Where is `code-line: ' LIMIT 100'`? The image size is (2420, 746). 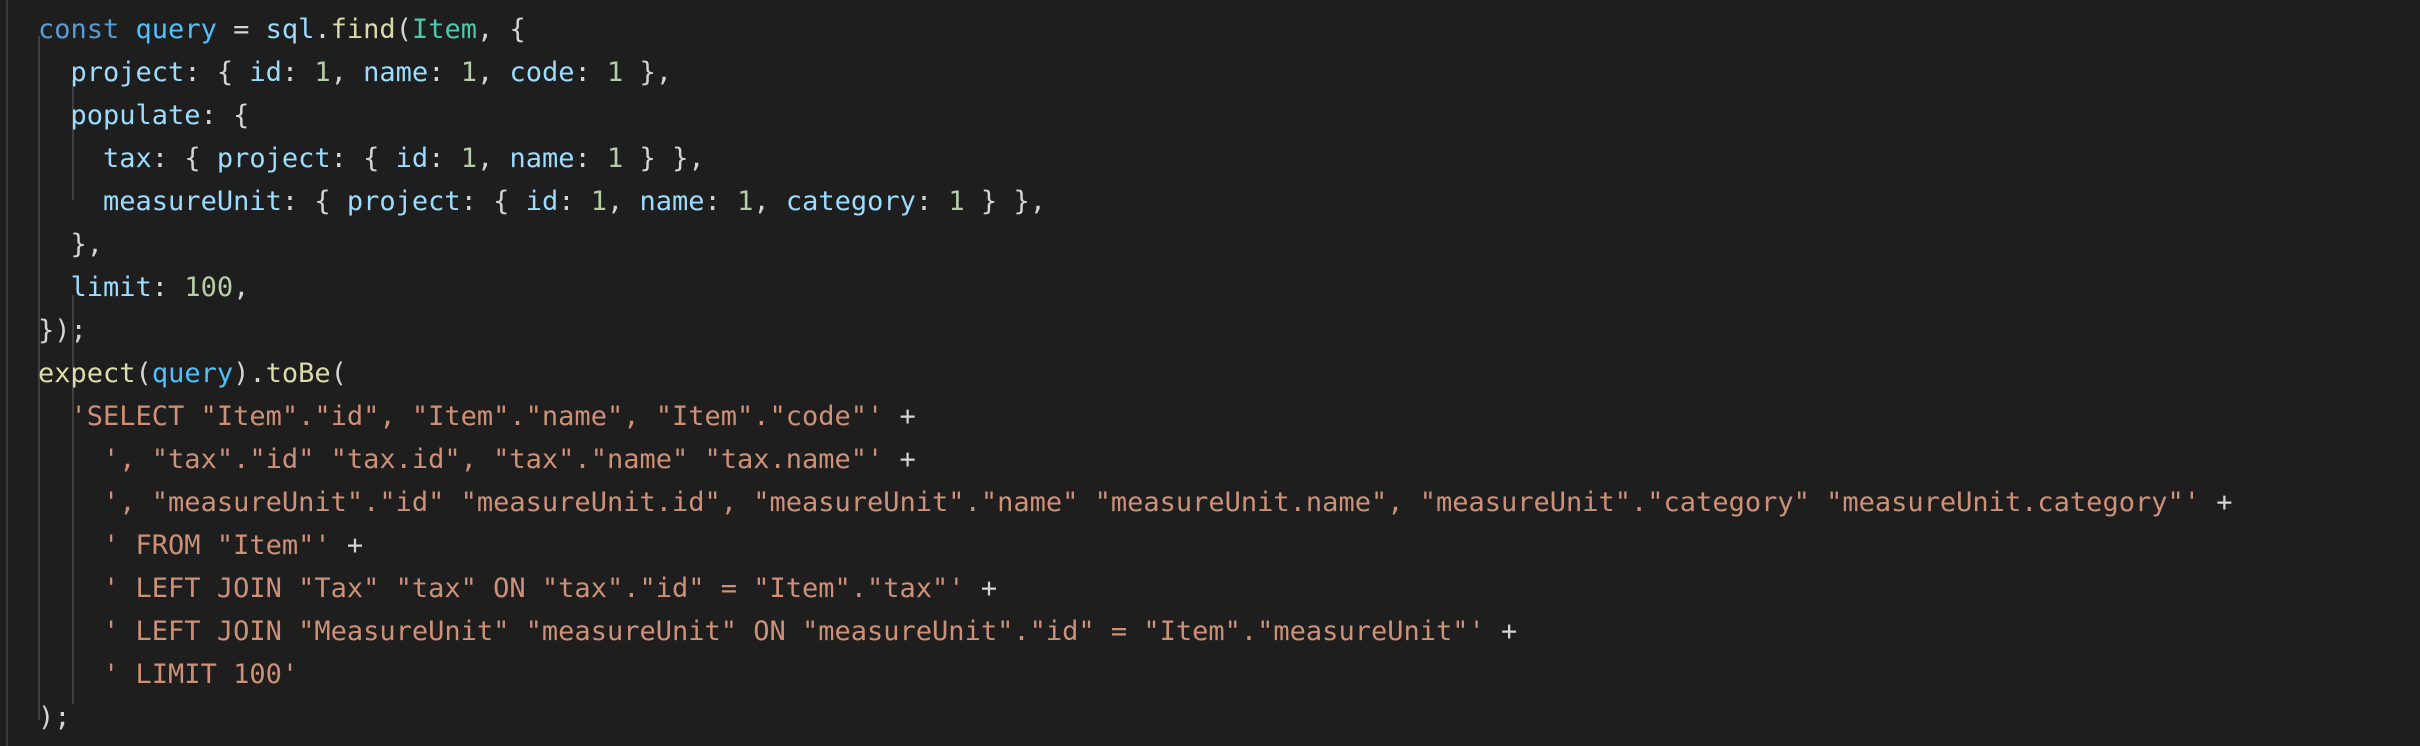
code-line: ' LIMIT 100' is located at coordinates (168, 674).